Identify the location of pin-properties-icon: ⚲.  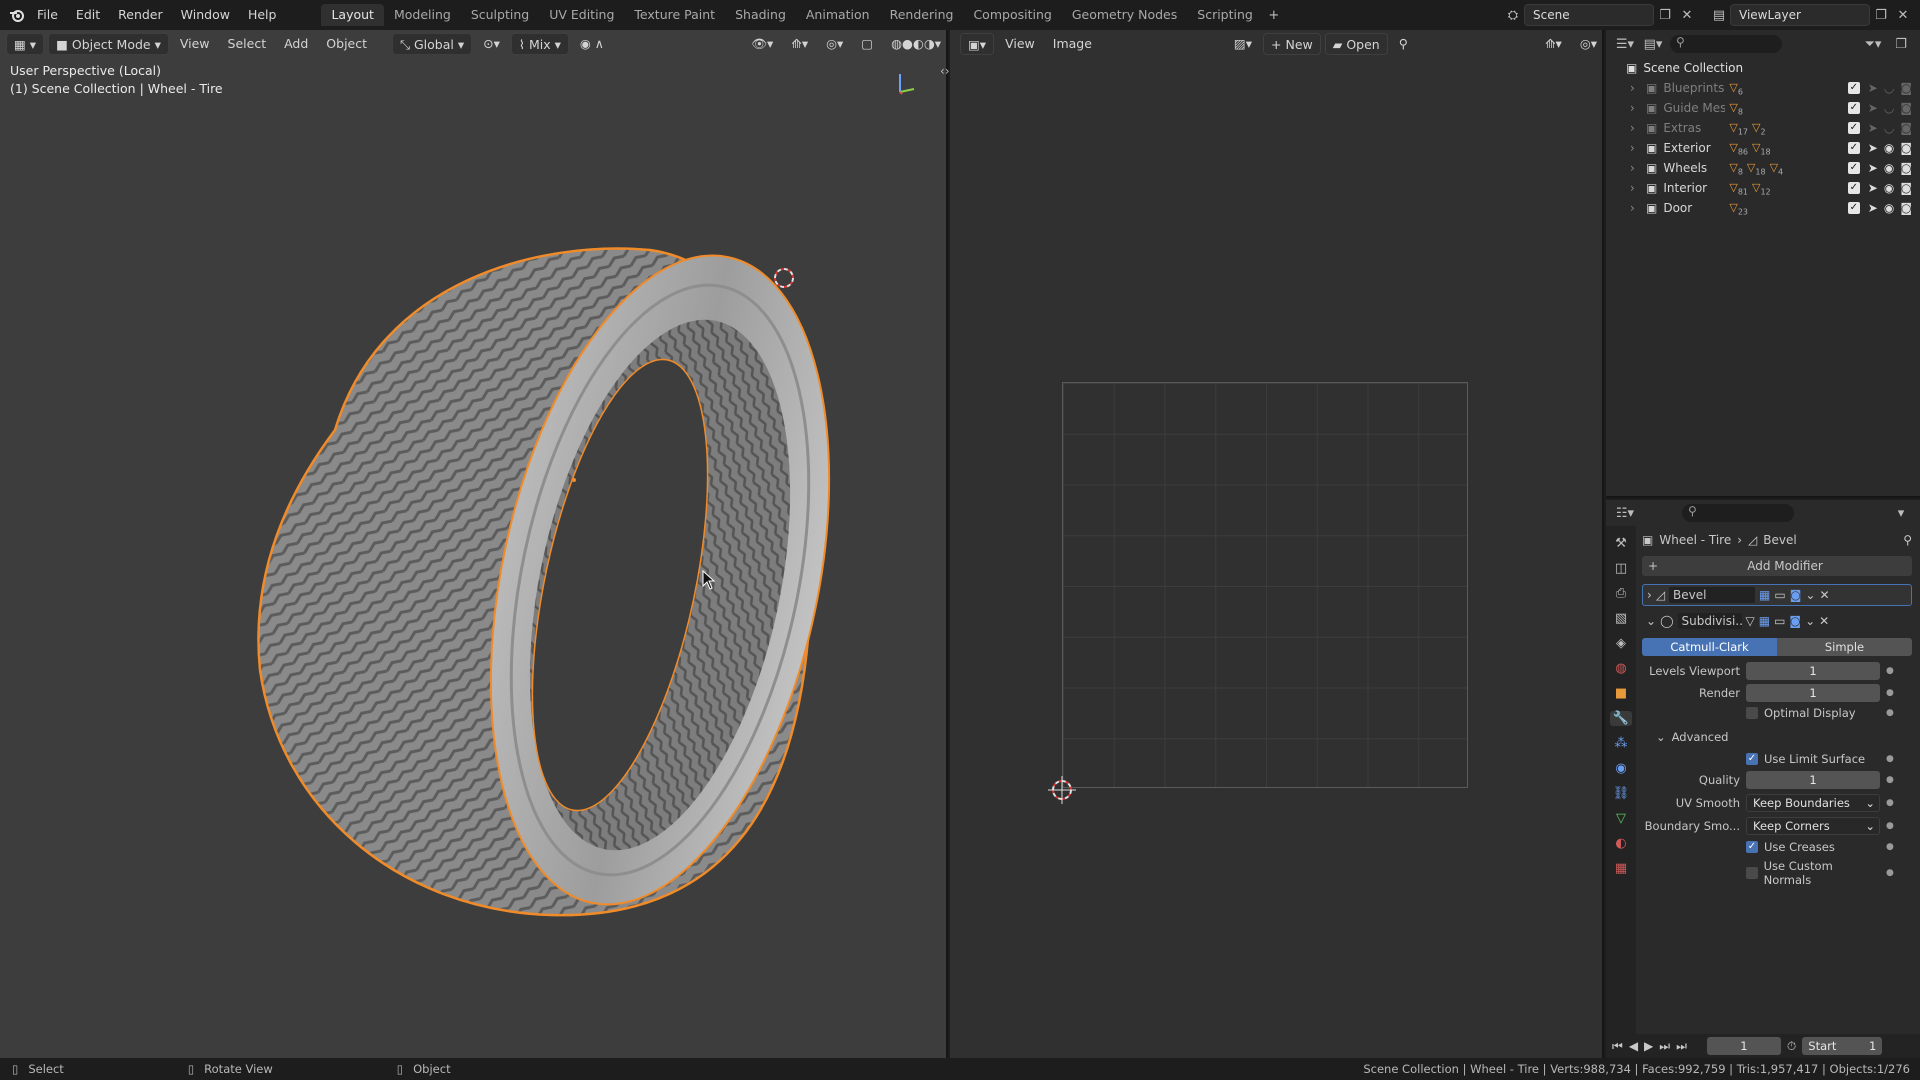
(1907, 540).